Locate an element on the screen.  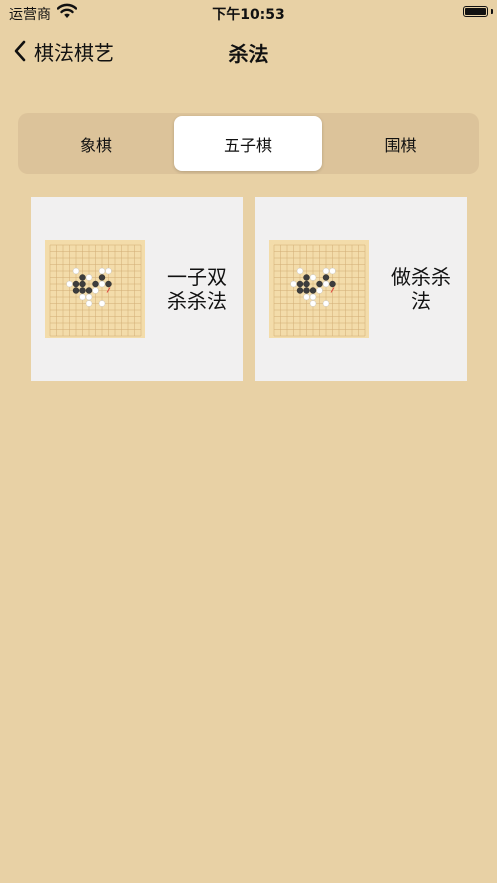
back-button: 棋法棋艺 is located at coordinates (63, 51).